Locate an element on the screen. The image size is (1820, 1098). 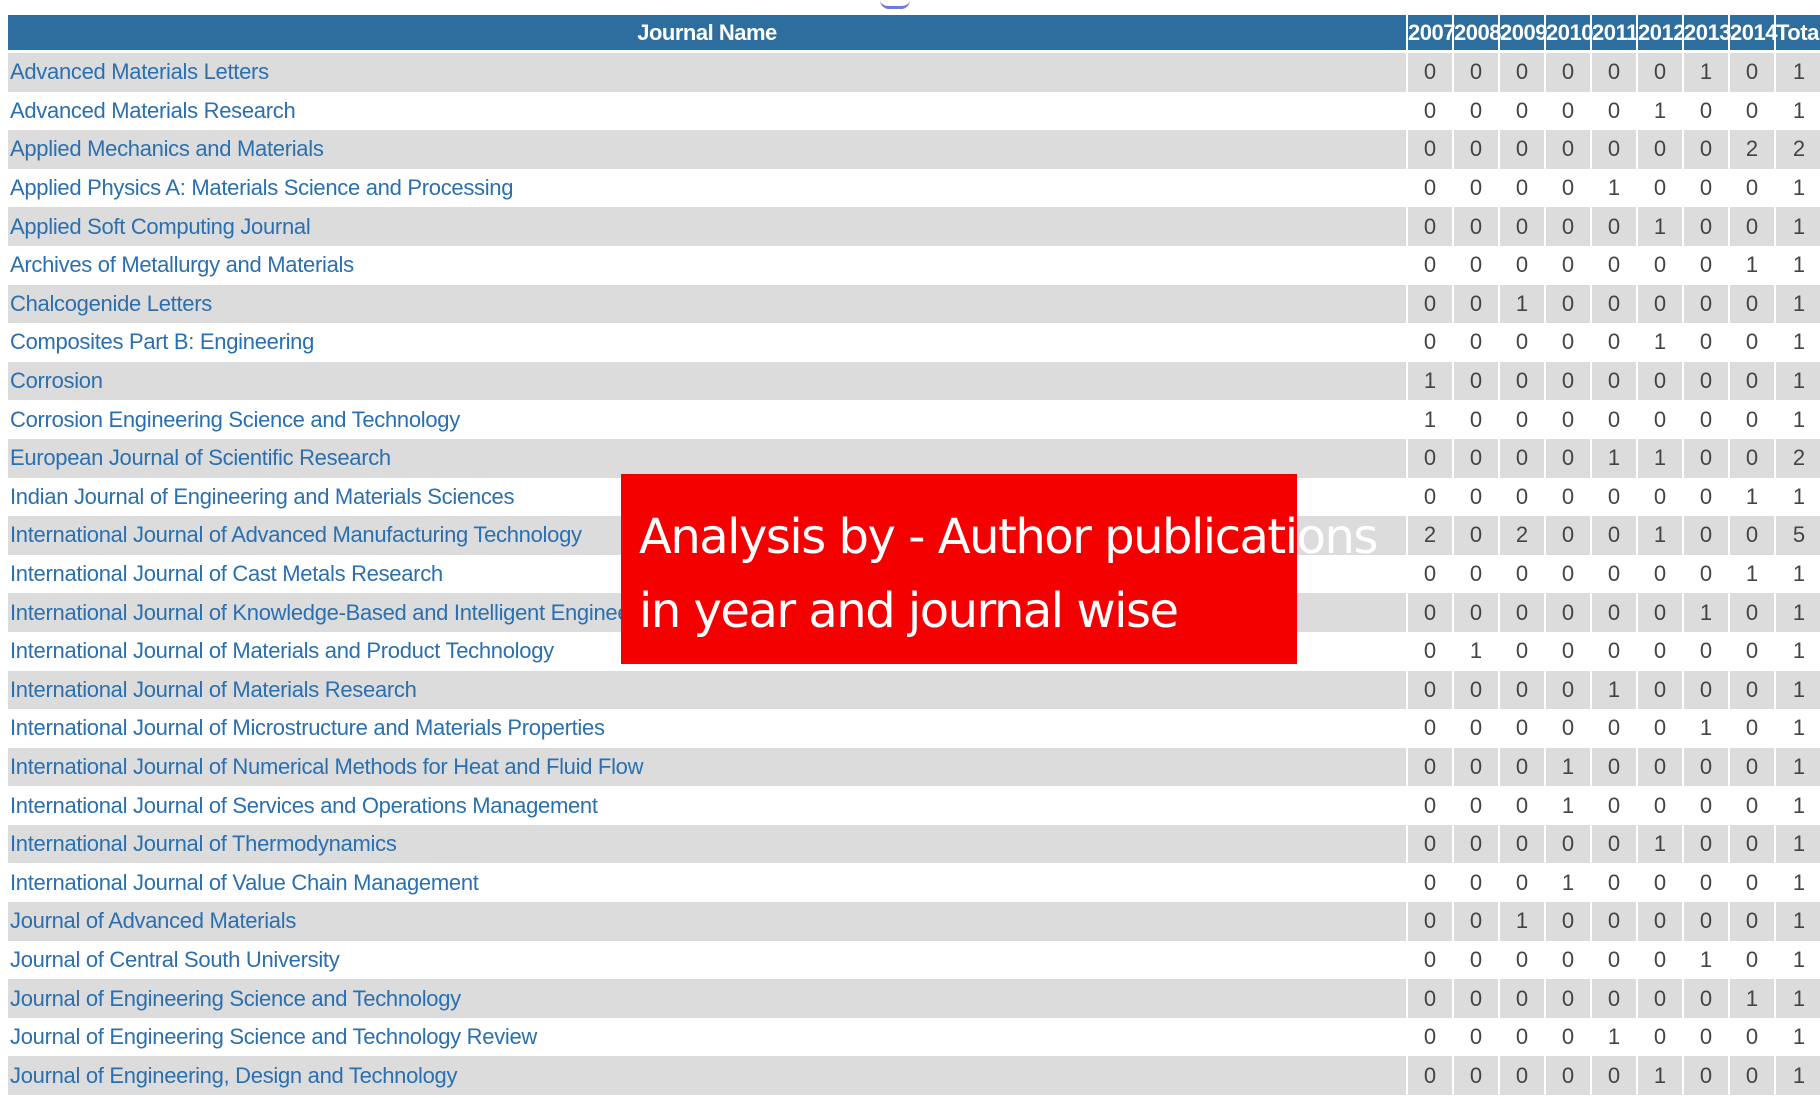
table-row: Journal of Advanced Materials 0 0 1 0 0 0 0 0 1 is located at coordinates (914, 921).